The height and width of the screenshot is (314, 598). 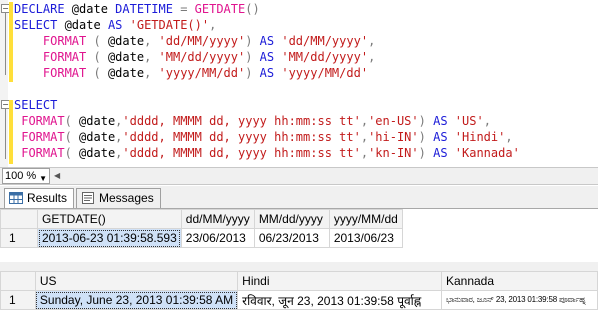 I want to click on code-line: SELECT @date AS 'GETDATE()',, so click(x=115, y=25).